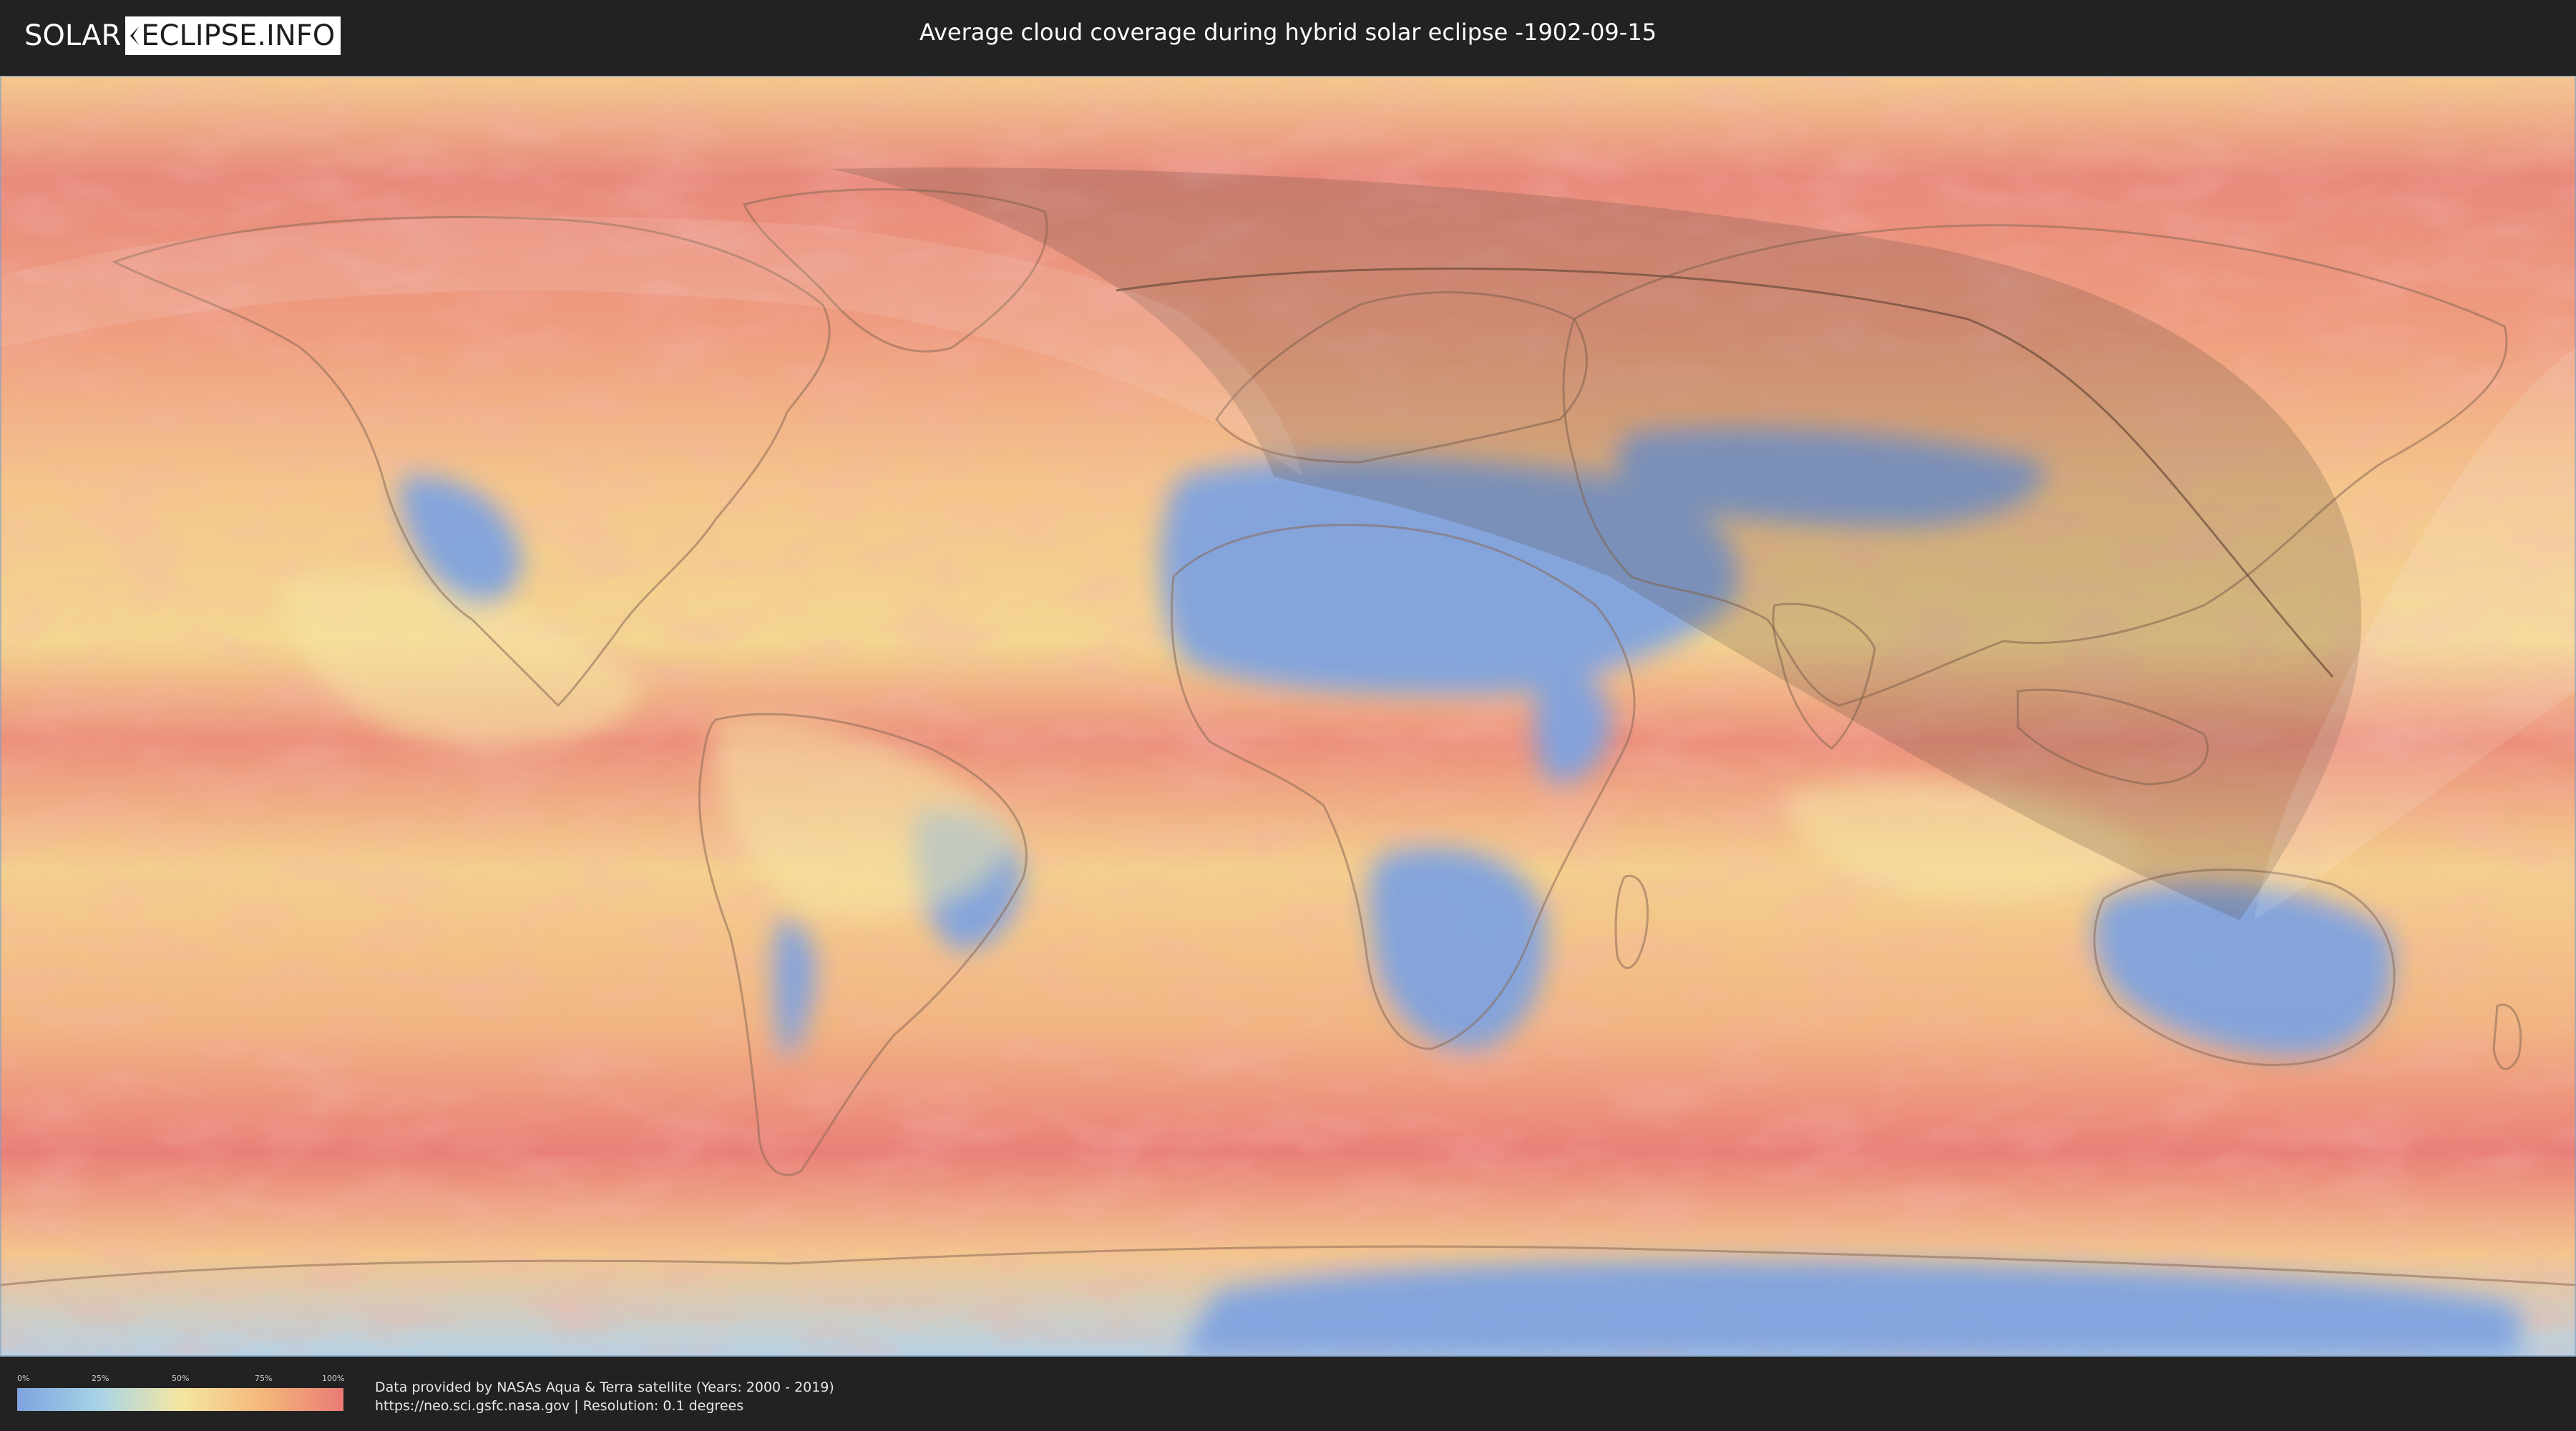  I want to click on legend-ticks: 0% 25% 50% 75% 100%, so click(181, 1379).